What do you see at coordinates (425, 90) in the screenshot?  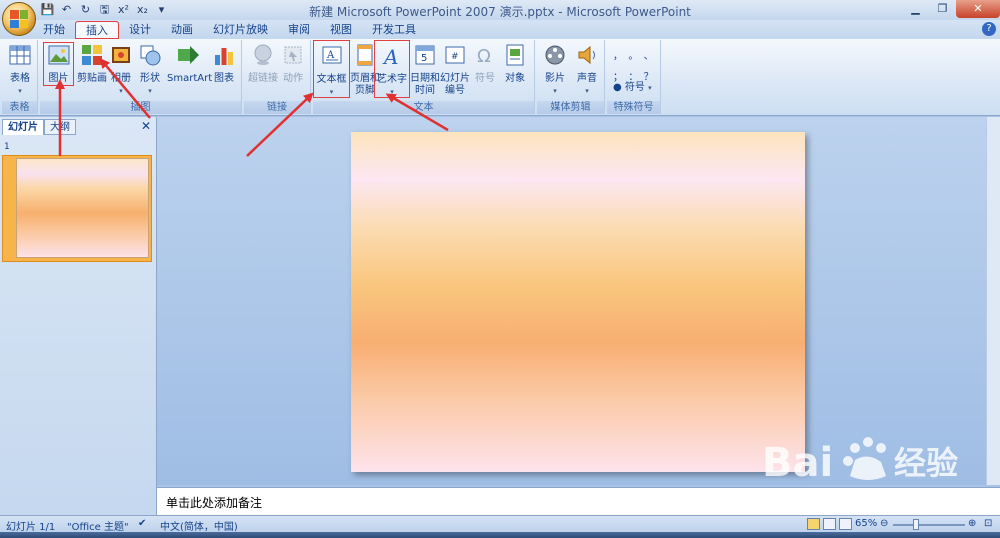 I see `datetime-label-2: 时间` at bounding box center [425, 90].